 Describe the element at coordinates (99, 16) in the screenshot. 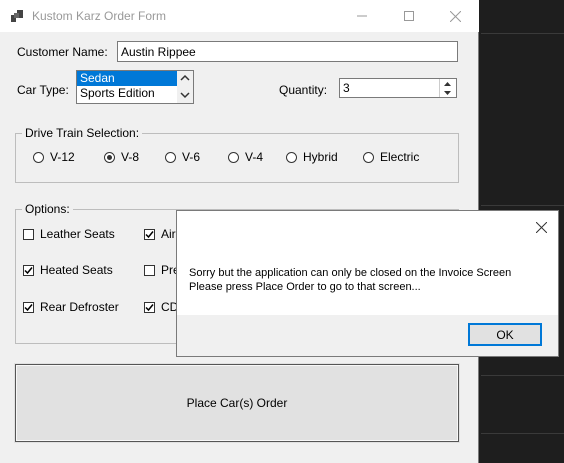

I see `window-title: Kustom Karz Order Form` at that location.